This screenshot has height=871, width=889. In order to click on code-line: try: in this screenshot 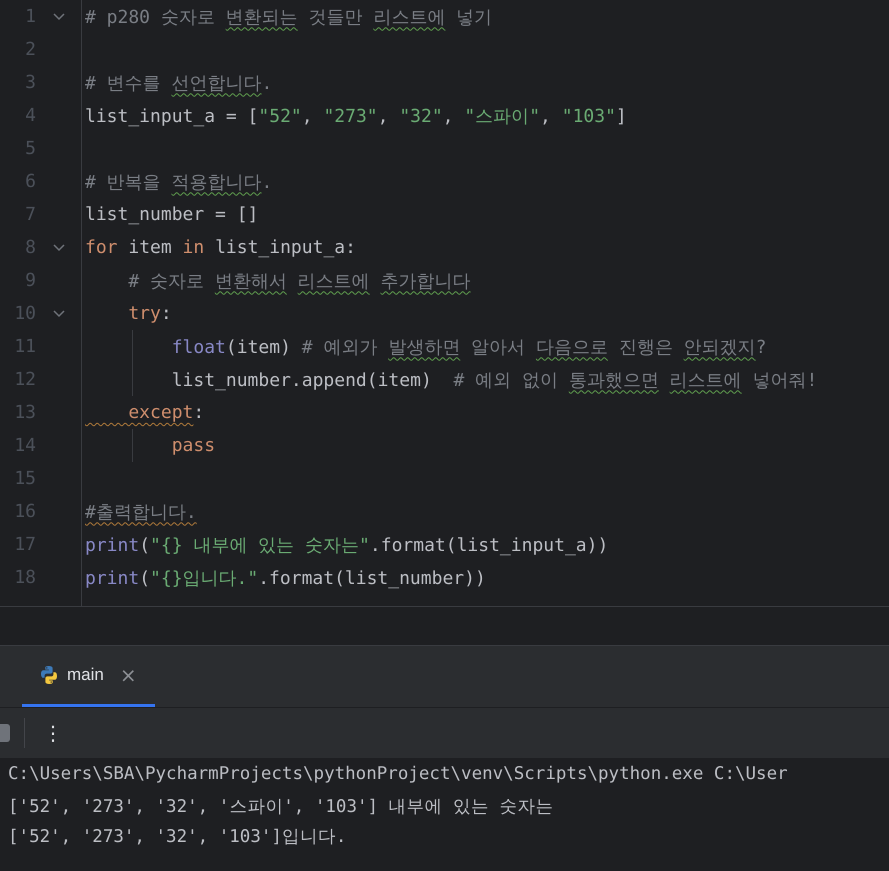, I will do `click(149, 313)`.